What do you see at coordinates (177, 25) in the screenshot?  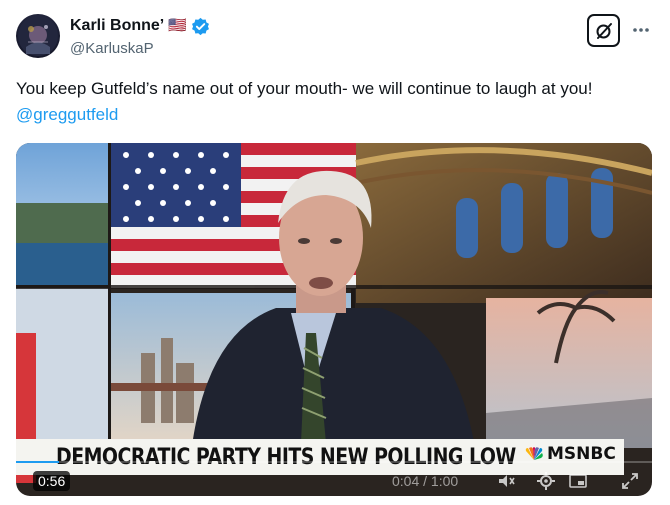 I see `us-flag-icon: 🇺🇸` at bounding box center [177, 25].